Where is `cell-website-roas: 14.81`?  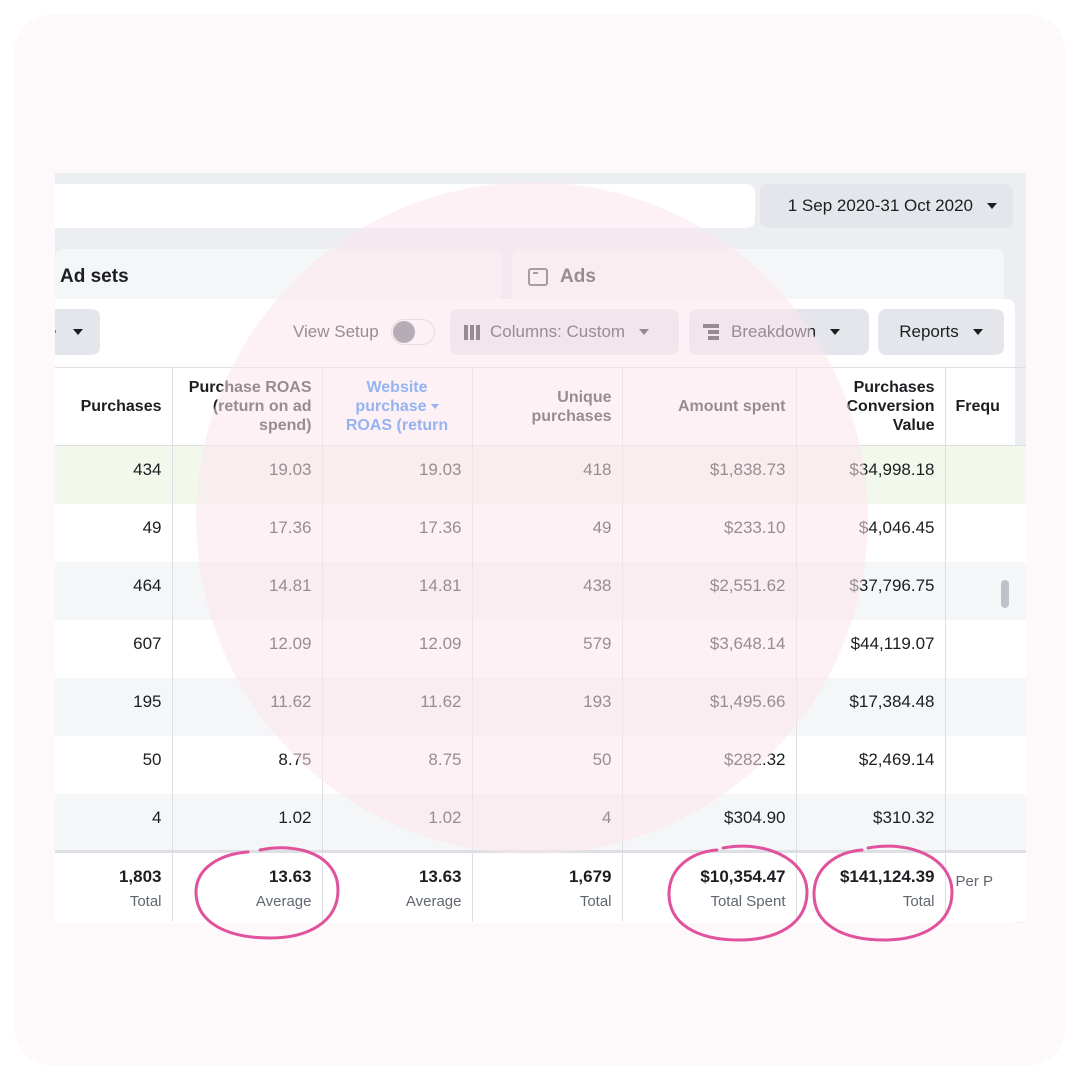
cell-website-roas: 14.81 is located at coordinates (397, 590).